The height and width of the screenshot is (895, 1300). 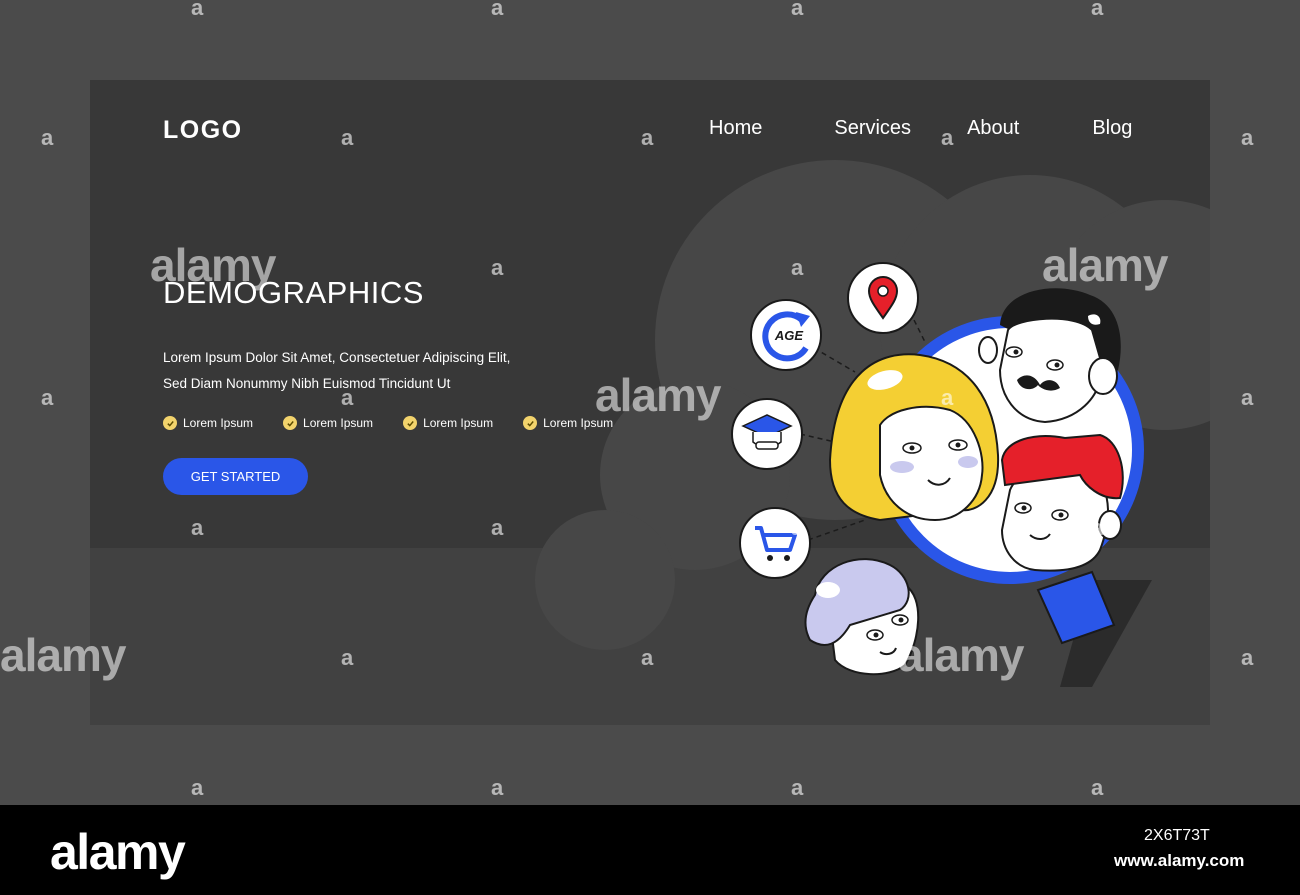 I want to click on graduation-cap-icon, so click(x=767, y=434).